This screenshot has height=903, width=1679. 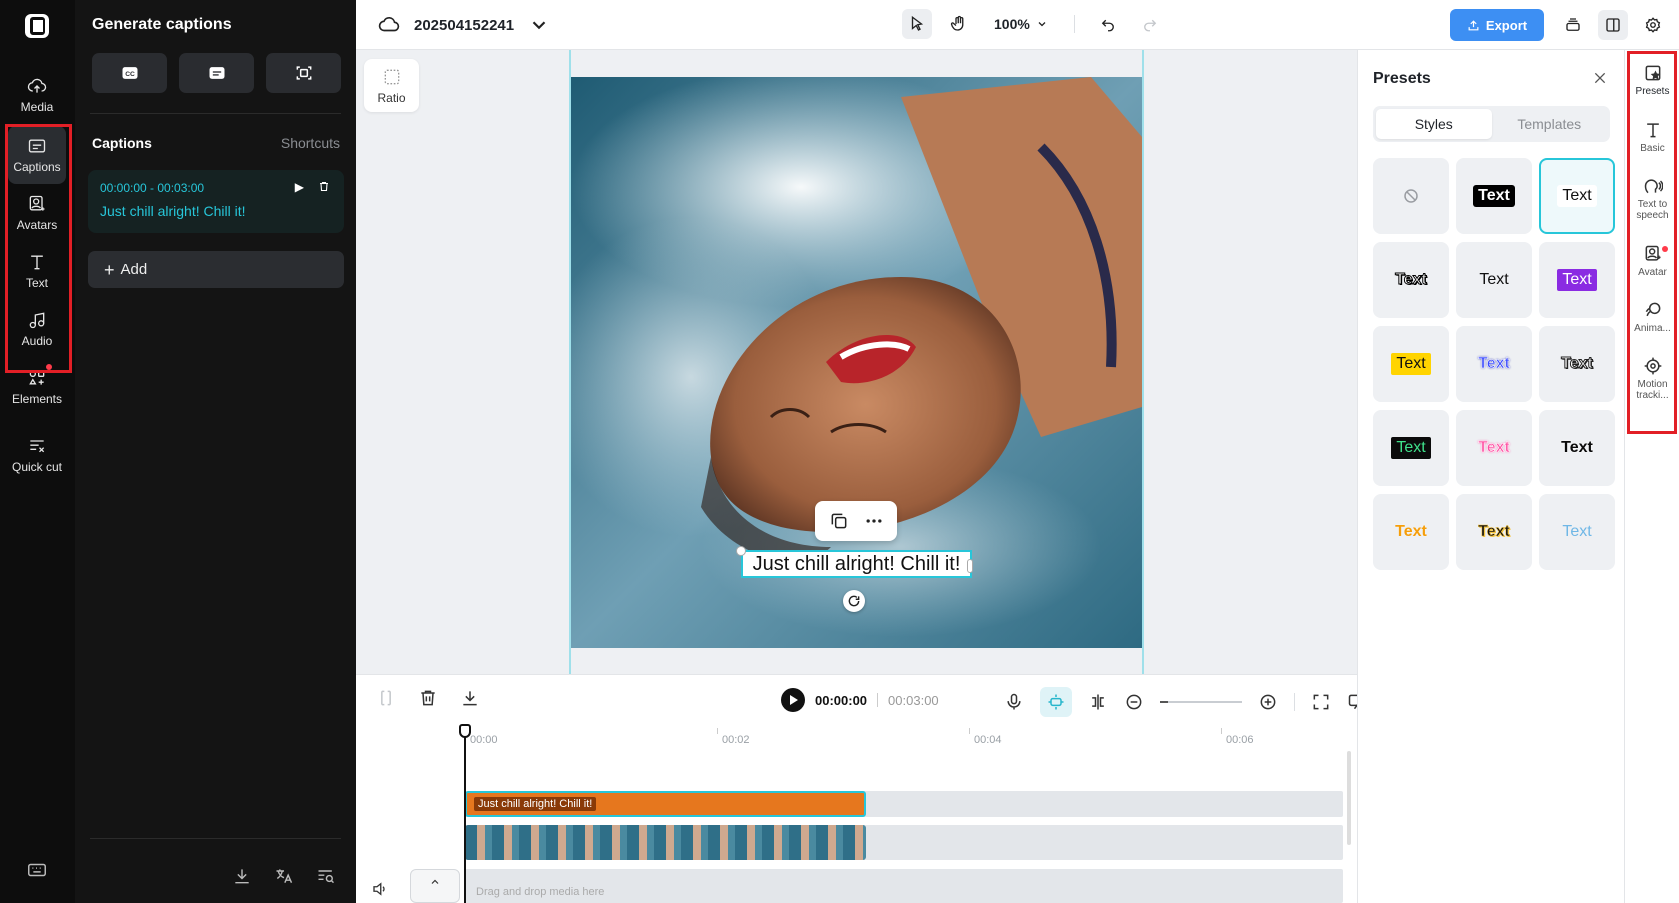 What do you see at coordinates (1021, 24) in the screenshot?
I see `zoom-dropdown: 100%` at bounding box center [1021, 24].